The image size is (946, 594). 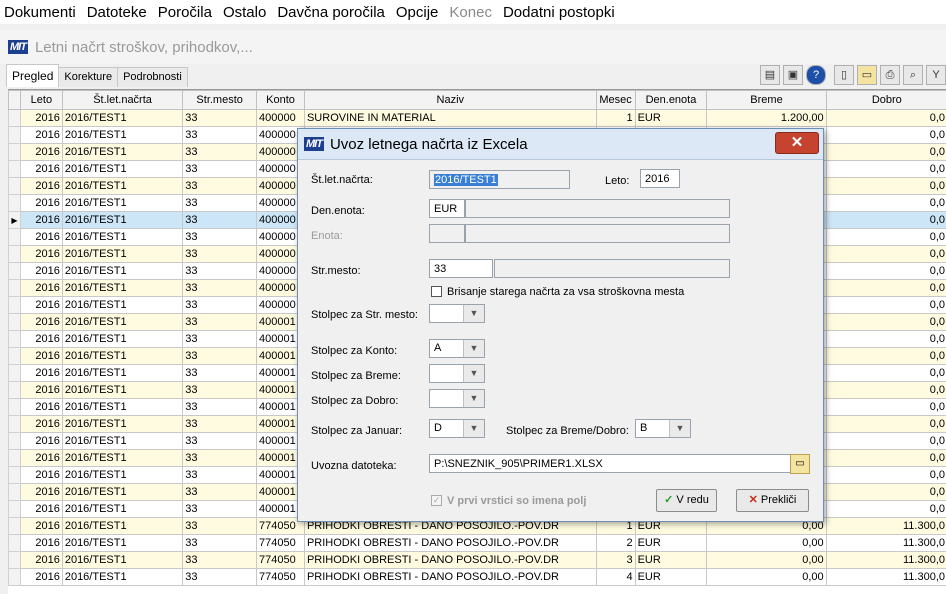 I want to click on table-cell: 1.200,00, so click(x=766, y=118).